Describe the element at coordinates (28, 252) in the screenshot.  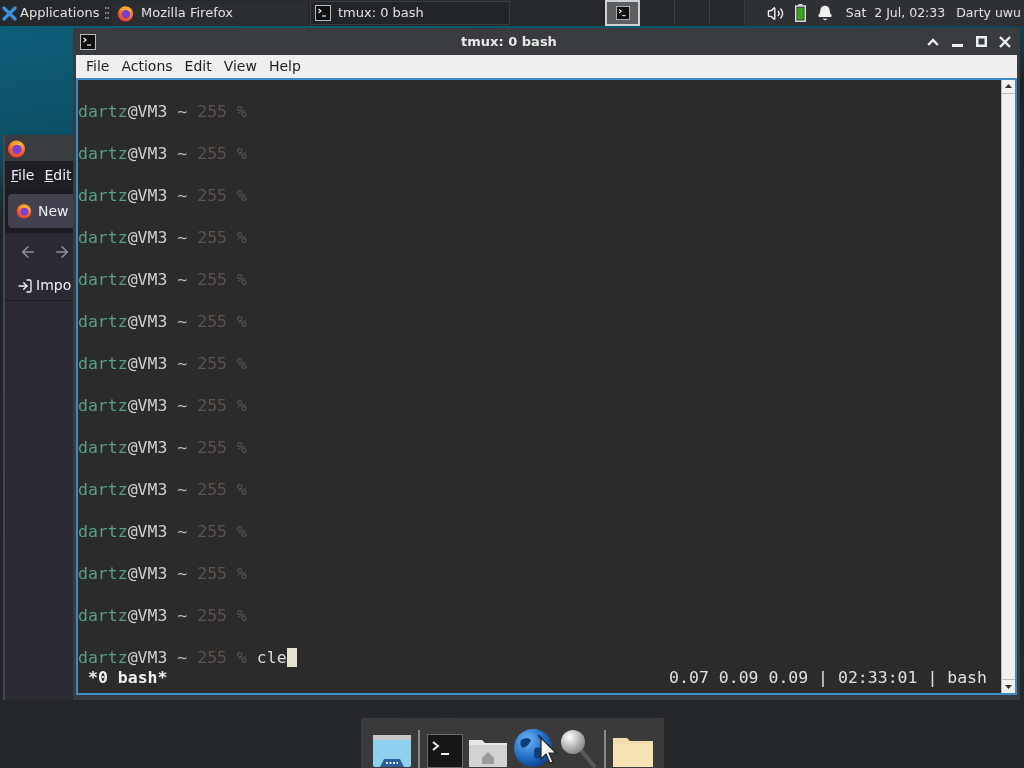
I see `back-icon` at that location.